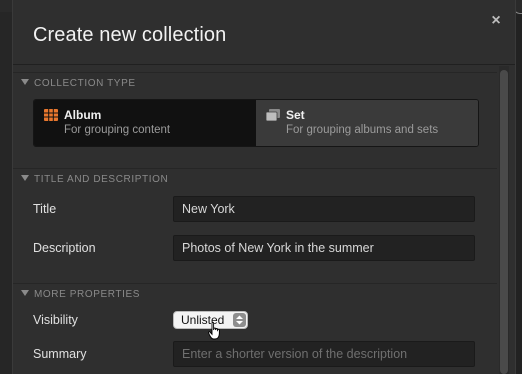 The image size is (522, 374). I want to click on album-grid-icon, so click(51, 115).